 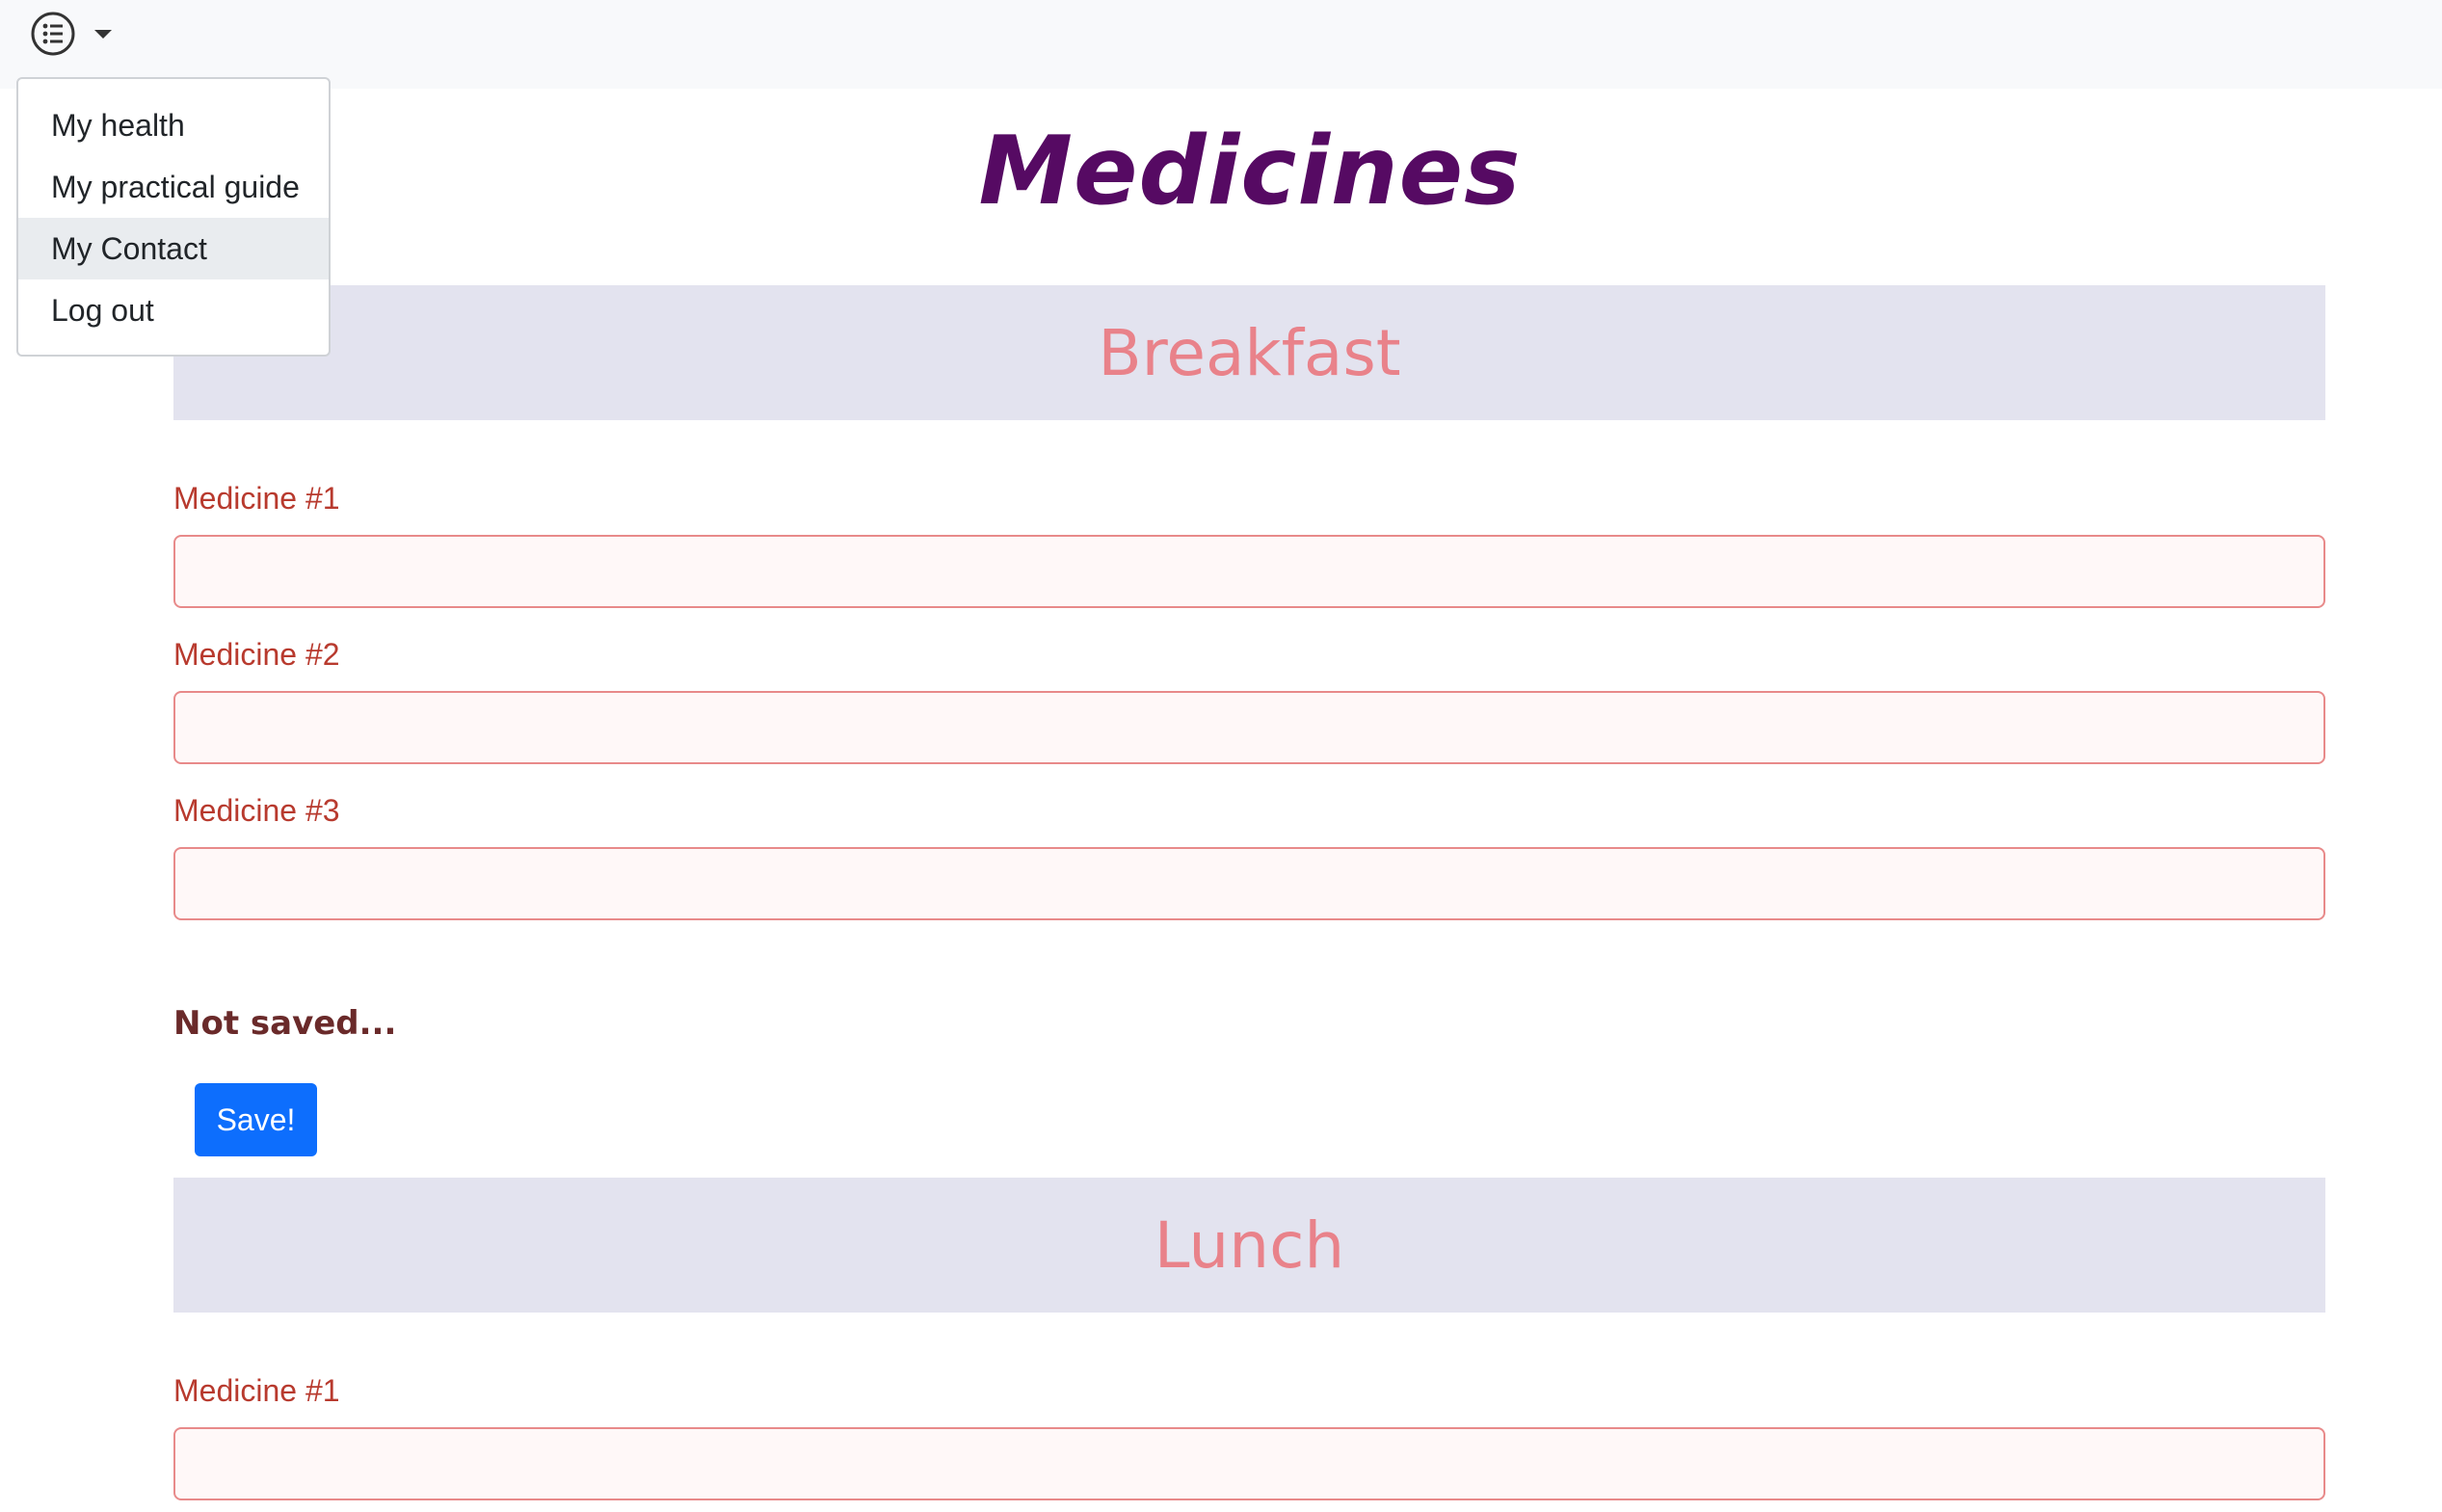 What do you see at coordinates (1249, 571) in the screenshot?
I see `breakfast-medicine-1-input` at bounding box center [1249, 571].